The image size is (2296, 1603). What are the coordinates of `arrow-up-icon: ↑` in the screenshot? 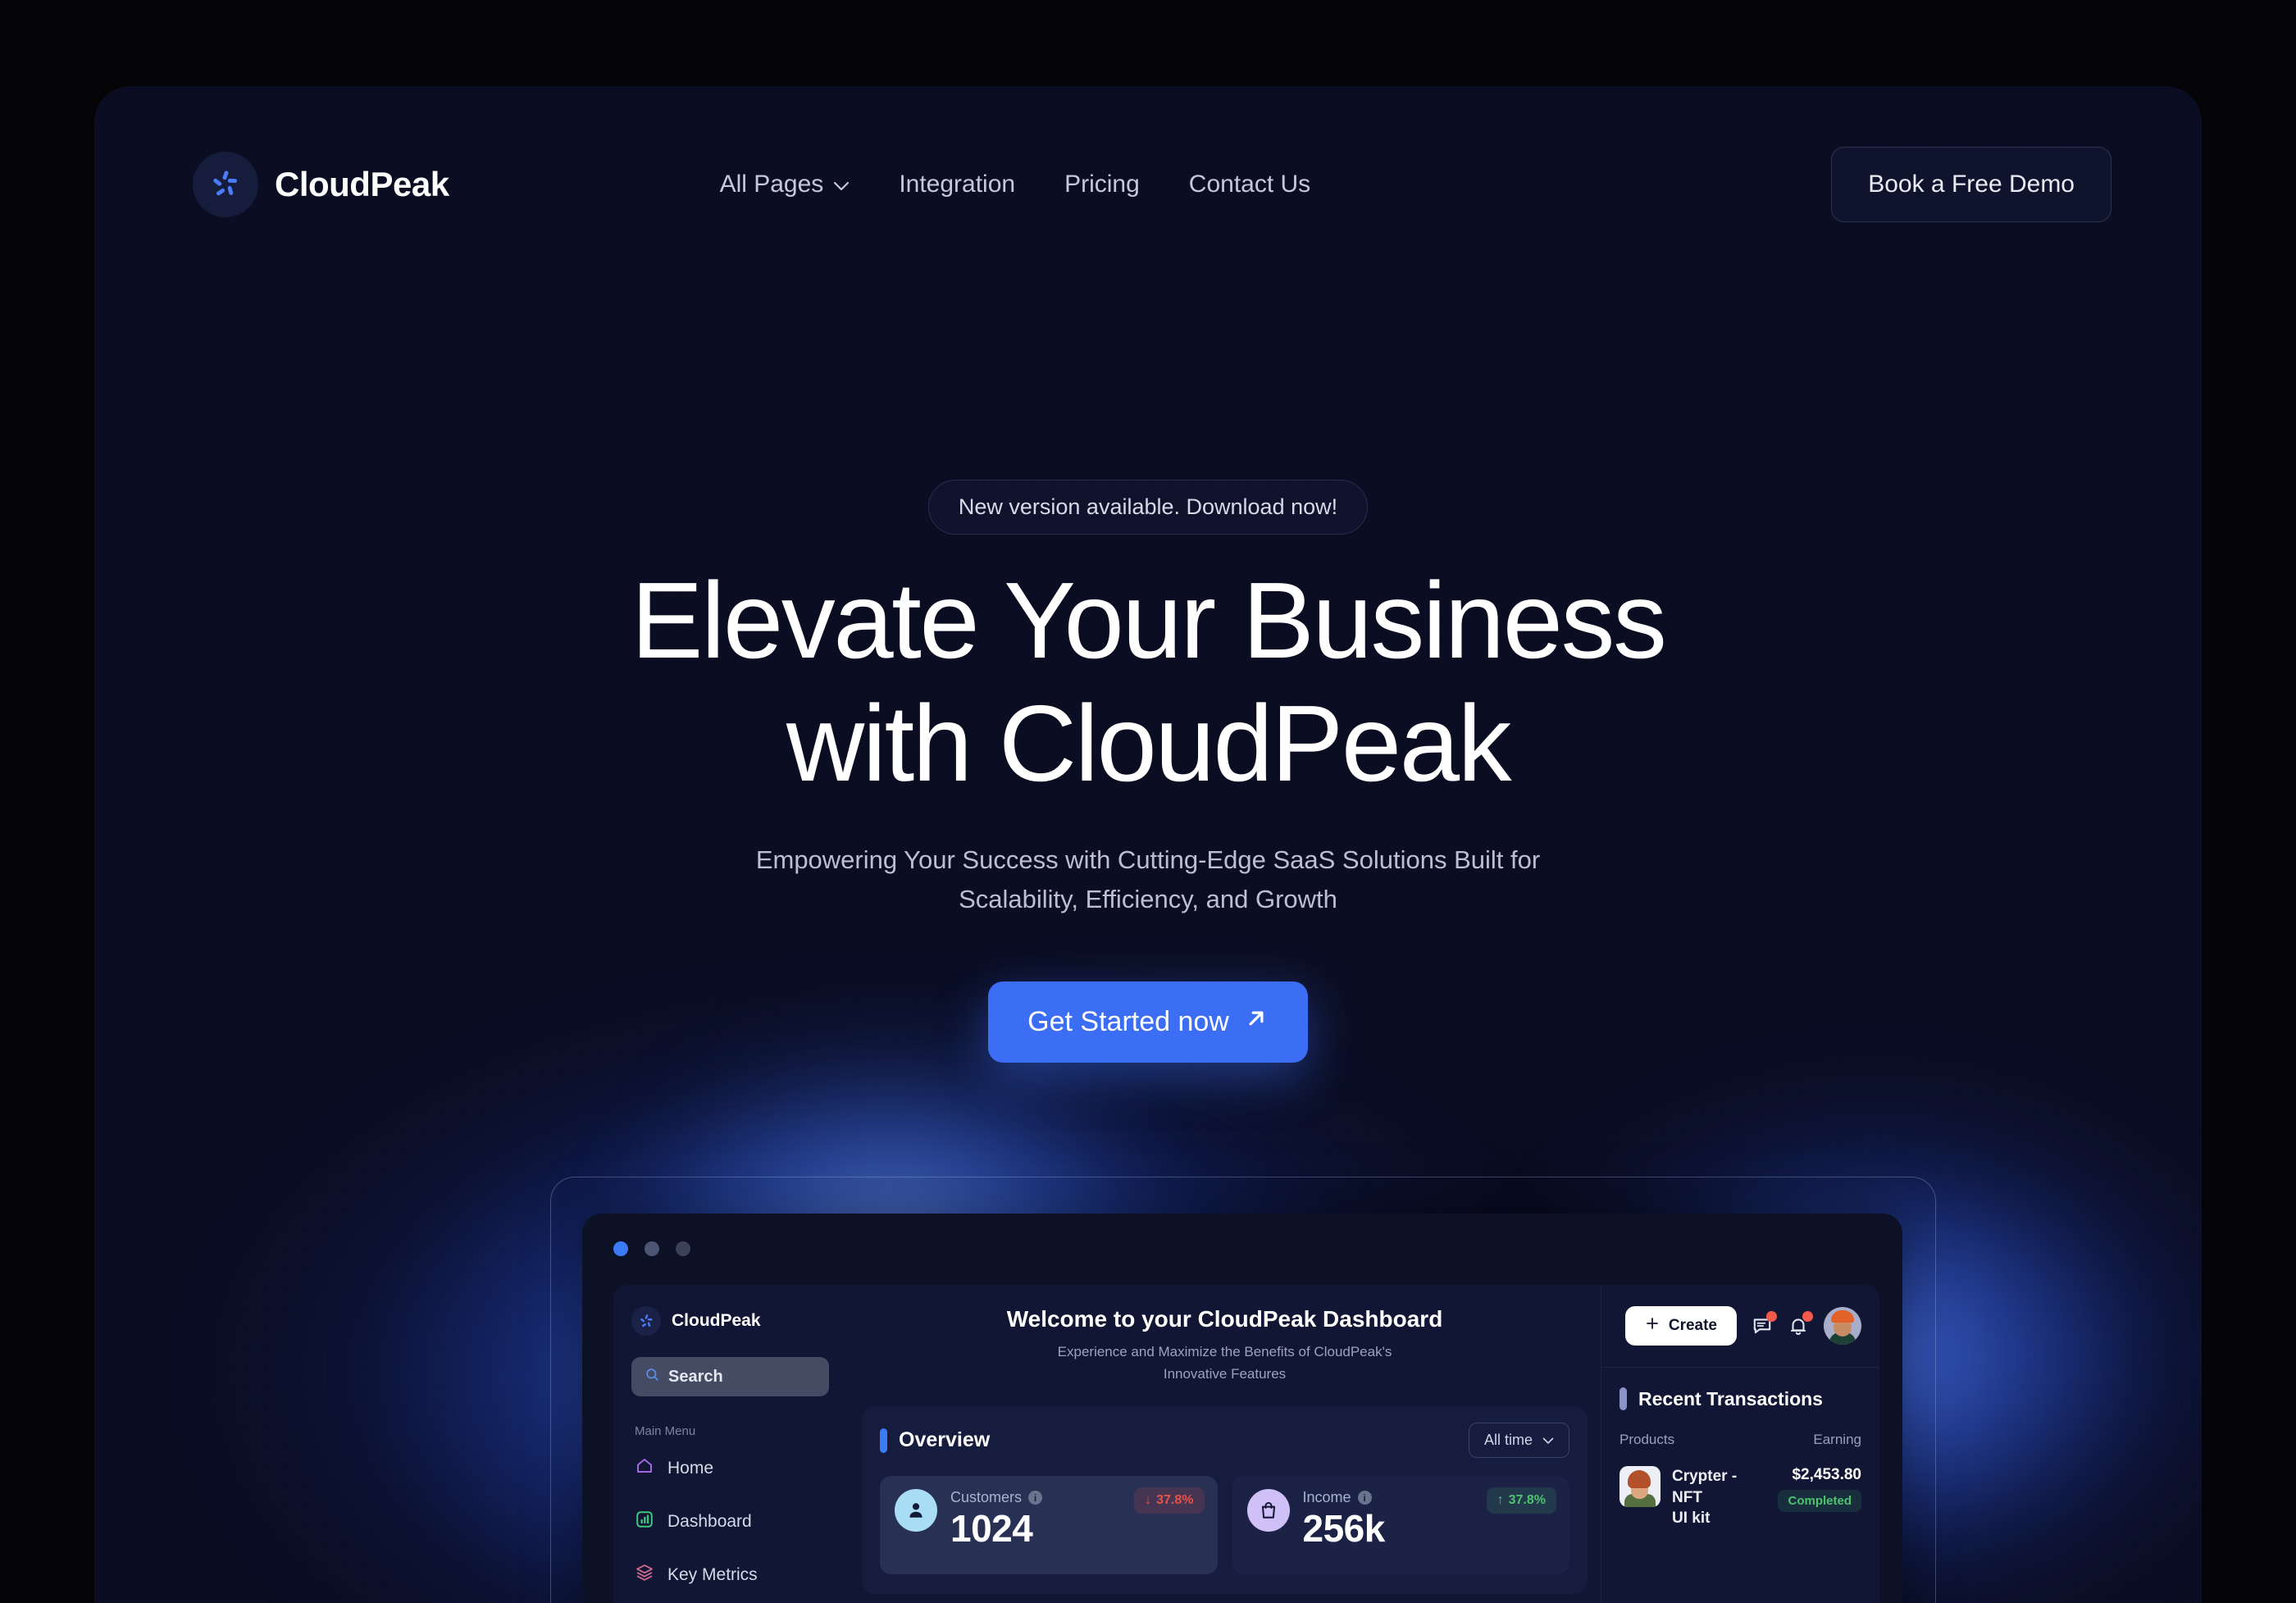 It's located at (1500, 1500).